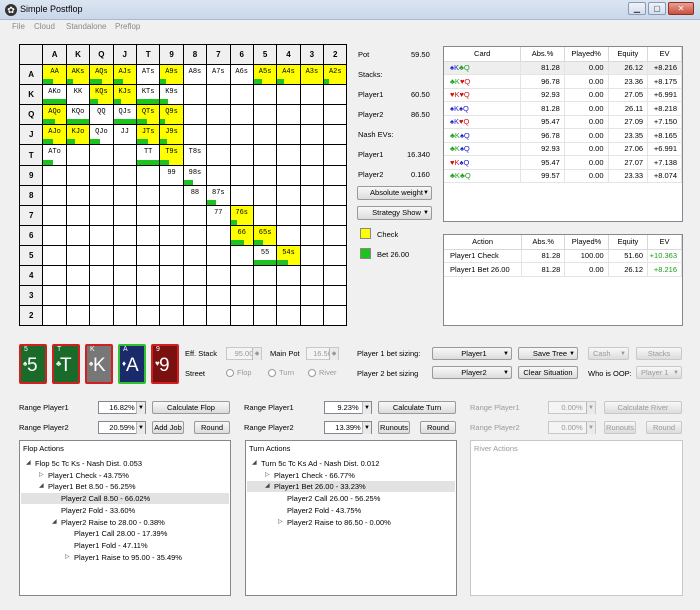  Describe the element at coordinates (78, 135) in the screenshot. I see `grid-cell: KJo` at that location.